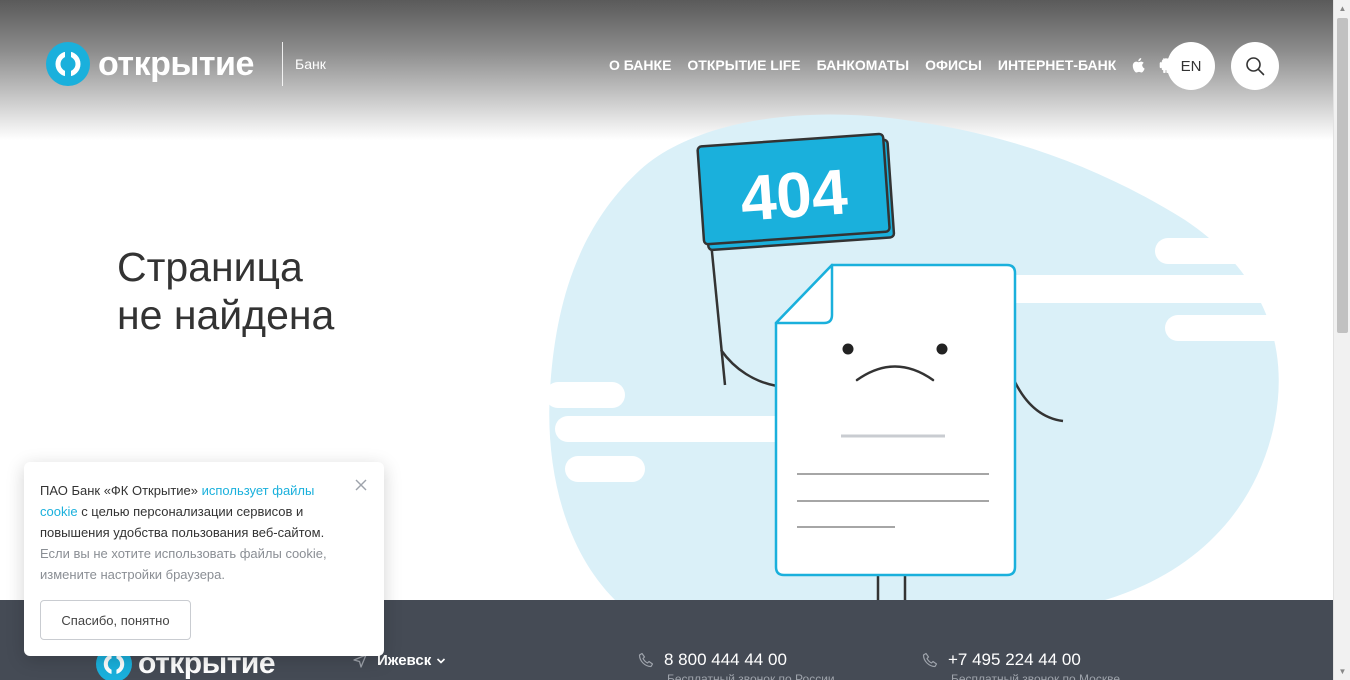 The image size is (1350, 680). What do you see at coordinates (115, 620) in the screenshot?
I see `cookie-accept-button: Спасибо, понятно` at bounding box center [115, 620].